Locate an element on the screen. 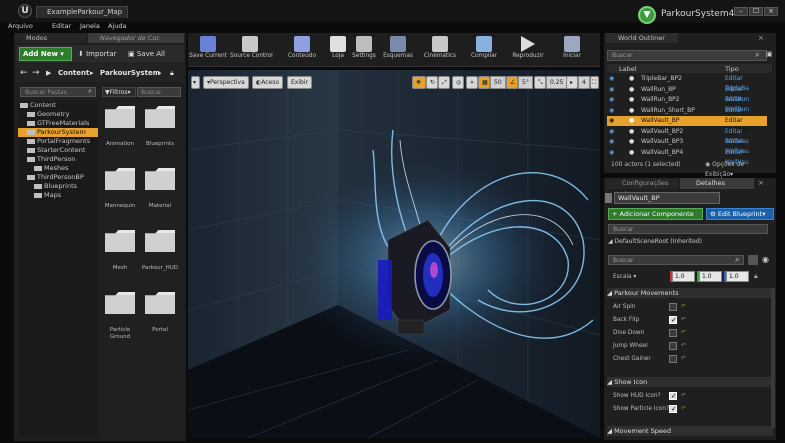 This screenshot has height=443, width=785. source-control-button: Source Control is located at coordinates (251, 50).